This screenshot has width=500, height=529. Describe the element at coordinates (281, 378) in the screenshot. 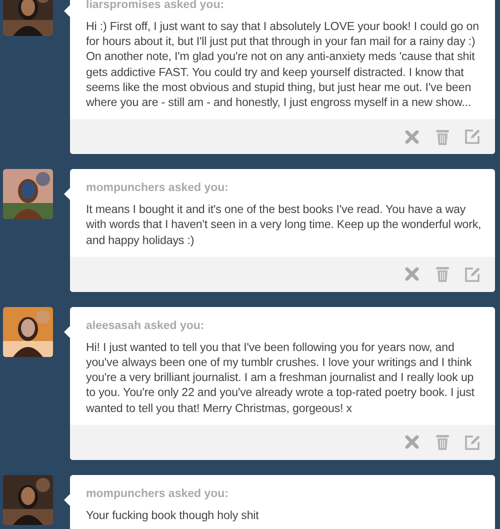

I see `message-text: Hi! I just wanted to tell you that I've been following you for years now, and you've always been one of my tumblr crushes. I love your writings and I think you're a very brilliant journalist. I am a freshman journalist and I really look up to you. You're only 22 and you've already wrote a top-rated poetry book. I just wanted to tell you that! Merry Christmas, gorgeous! x` at that location.